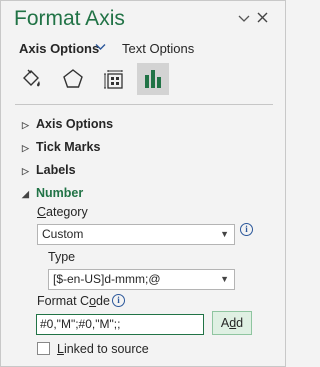 The image size is (320, 367). Describe the element at coordinates (103, 301) in the screenshot. I see `format-code-label-post: de` at that location.